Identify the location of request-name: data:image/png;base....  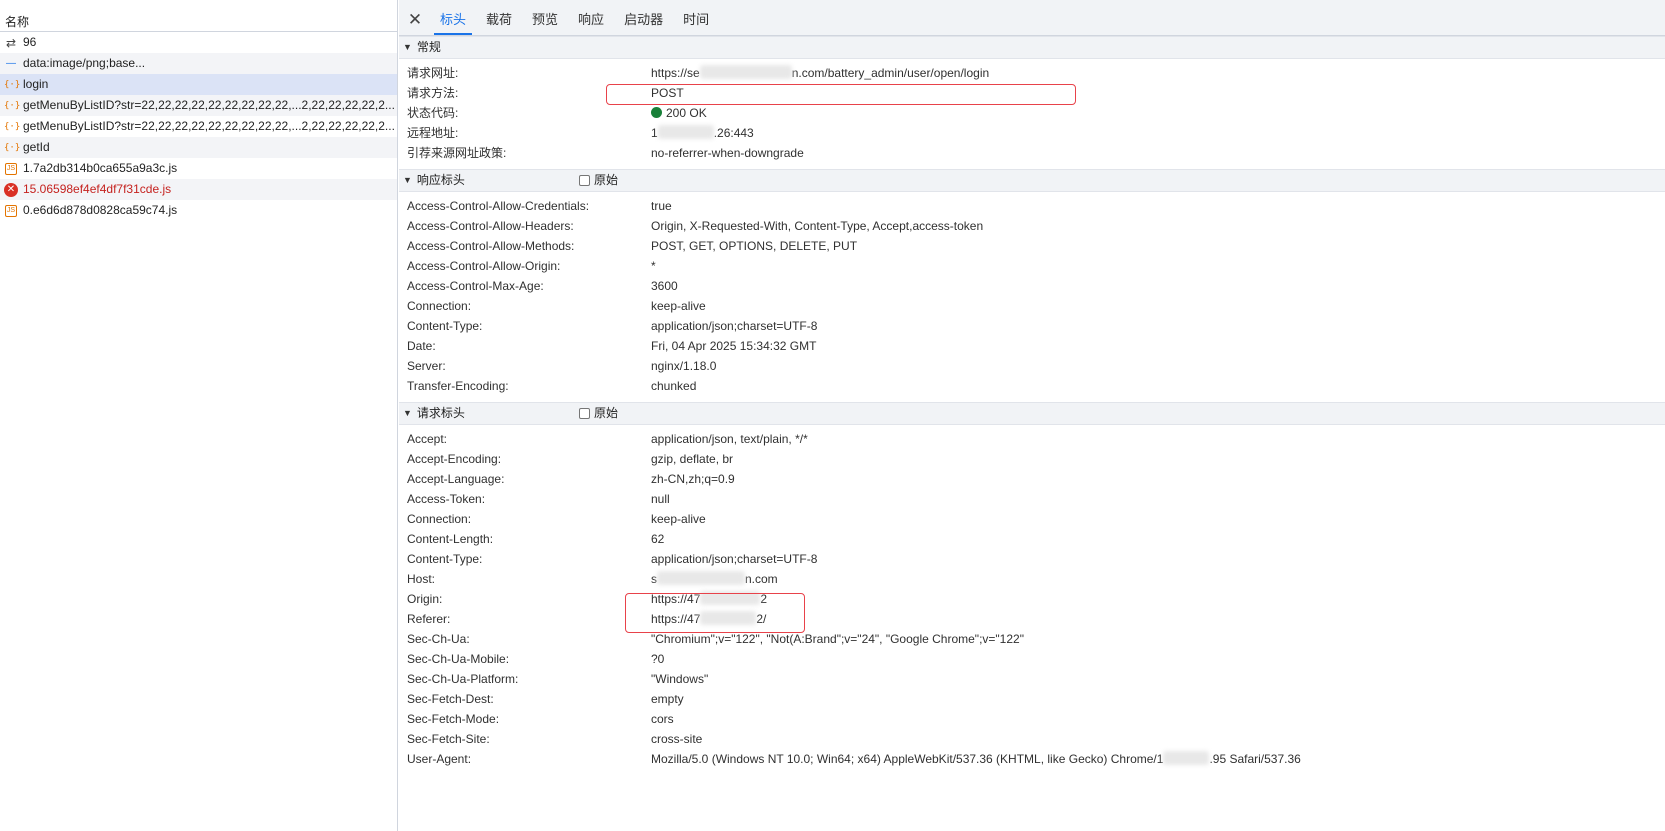
(84, 63).